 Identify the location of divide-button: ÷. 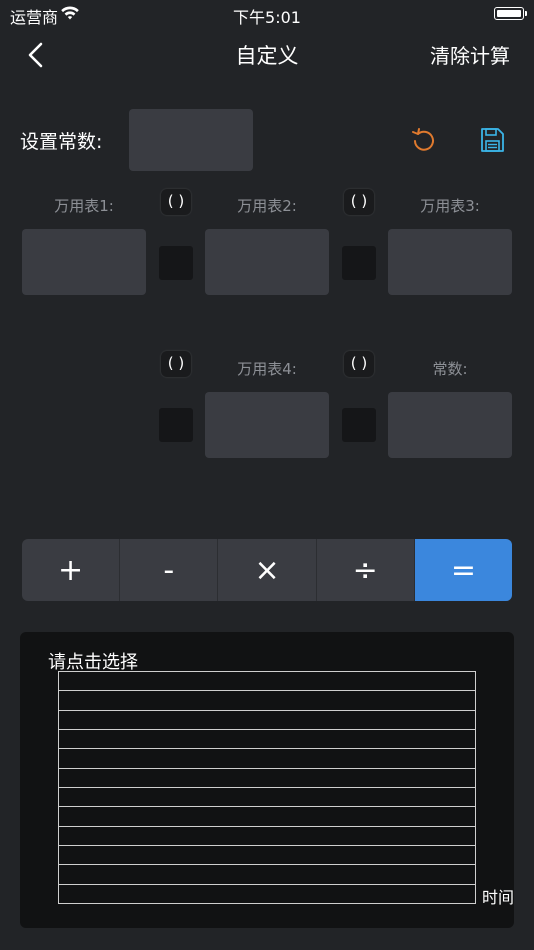
(366, 570).